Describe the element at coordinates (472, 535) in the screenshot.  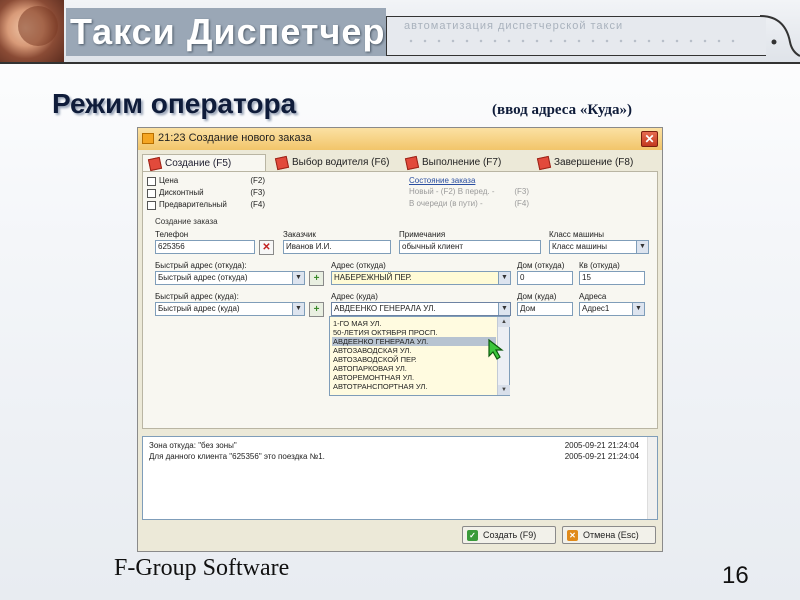
I see `save-icon: ✓` at that location.